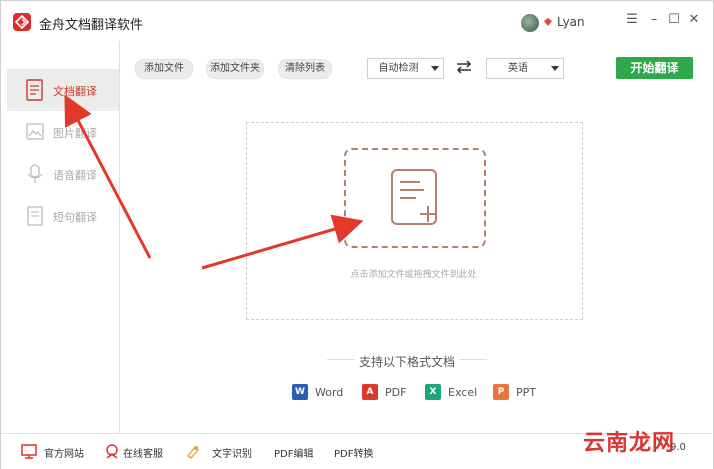 Image resolution: width=714 pixels, height=469 pixels. Describe the element at coordinates (678, 447) in the screenshot. I see `version-text: 9.0` at that location.